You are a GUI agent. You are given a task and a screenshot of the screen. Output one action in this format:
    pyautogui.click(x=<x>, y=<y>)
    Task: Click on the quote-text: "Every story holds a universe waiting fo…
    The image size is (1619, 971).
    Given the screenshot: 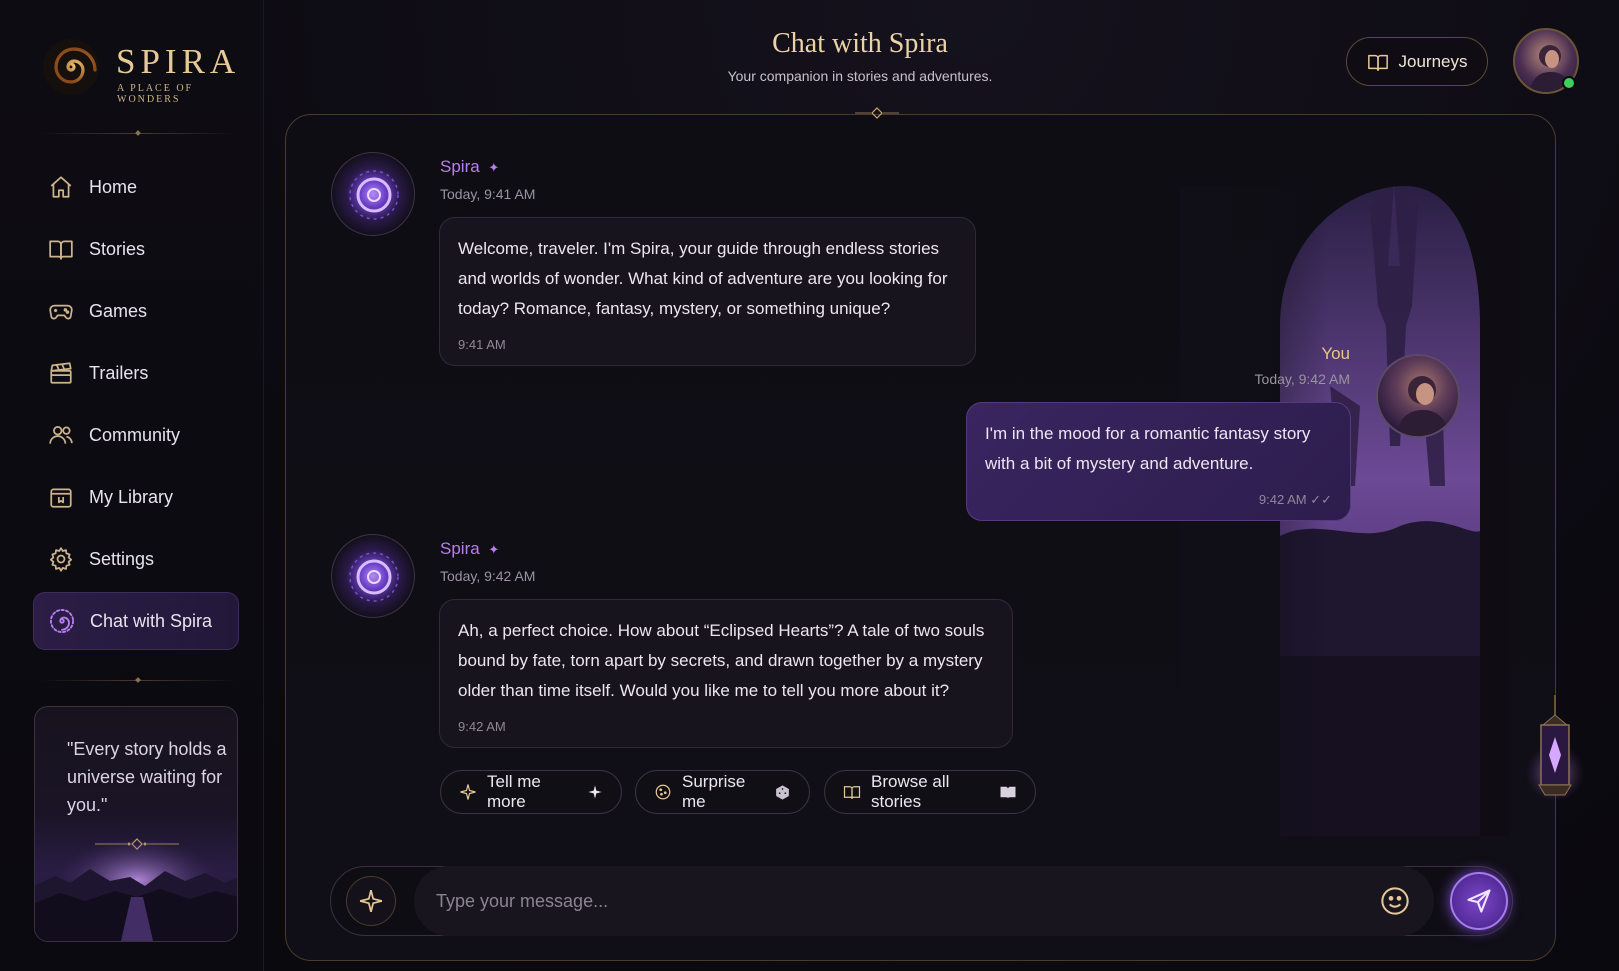 What is the action you would take?
    pyautogui.click(x=147, y=777)
    